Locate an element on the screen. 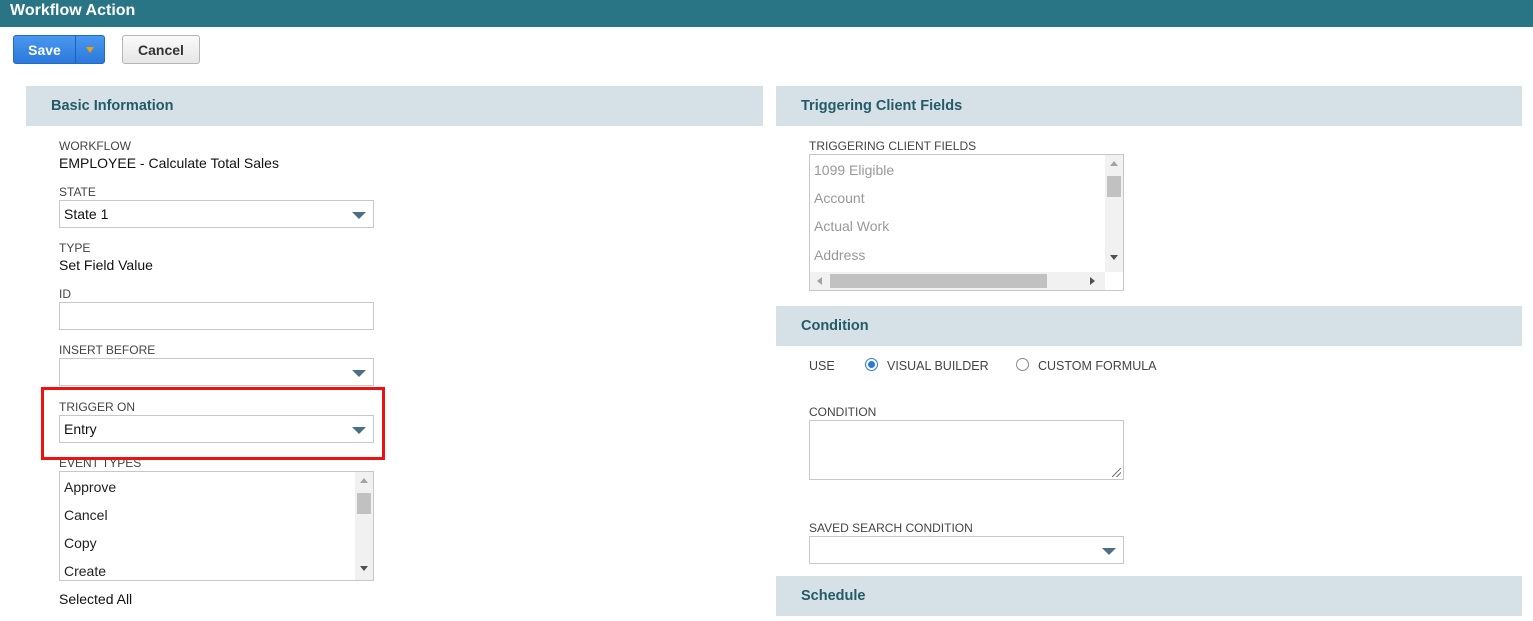  id-label: ID is located at coordinates (65, 294).